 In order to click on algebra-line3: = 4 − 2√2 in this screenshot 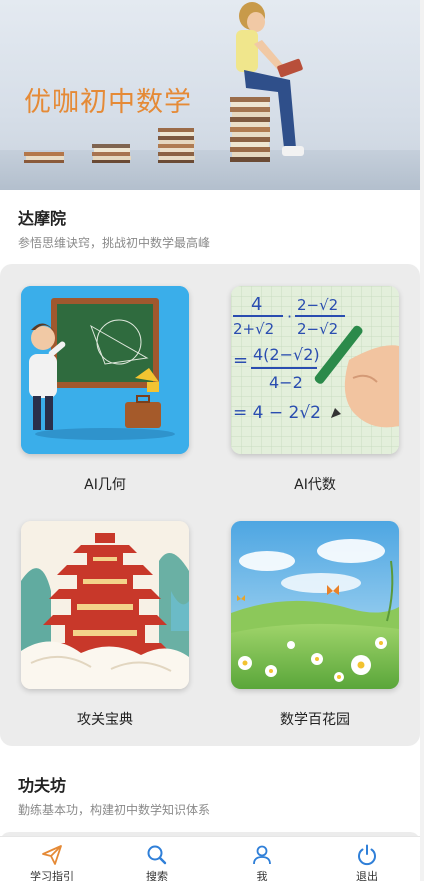, I will do `click(277, 413)`.